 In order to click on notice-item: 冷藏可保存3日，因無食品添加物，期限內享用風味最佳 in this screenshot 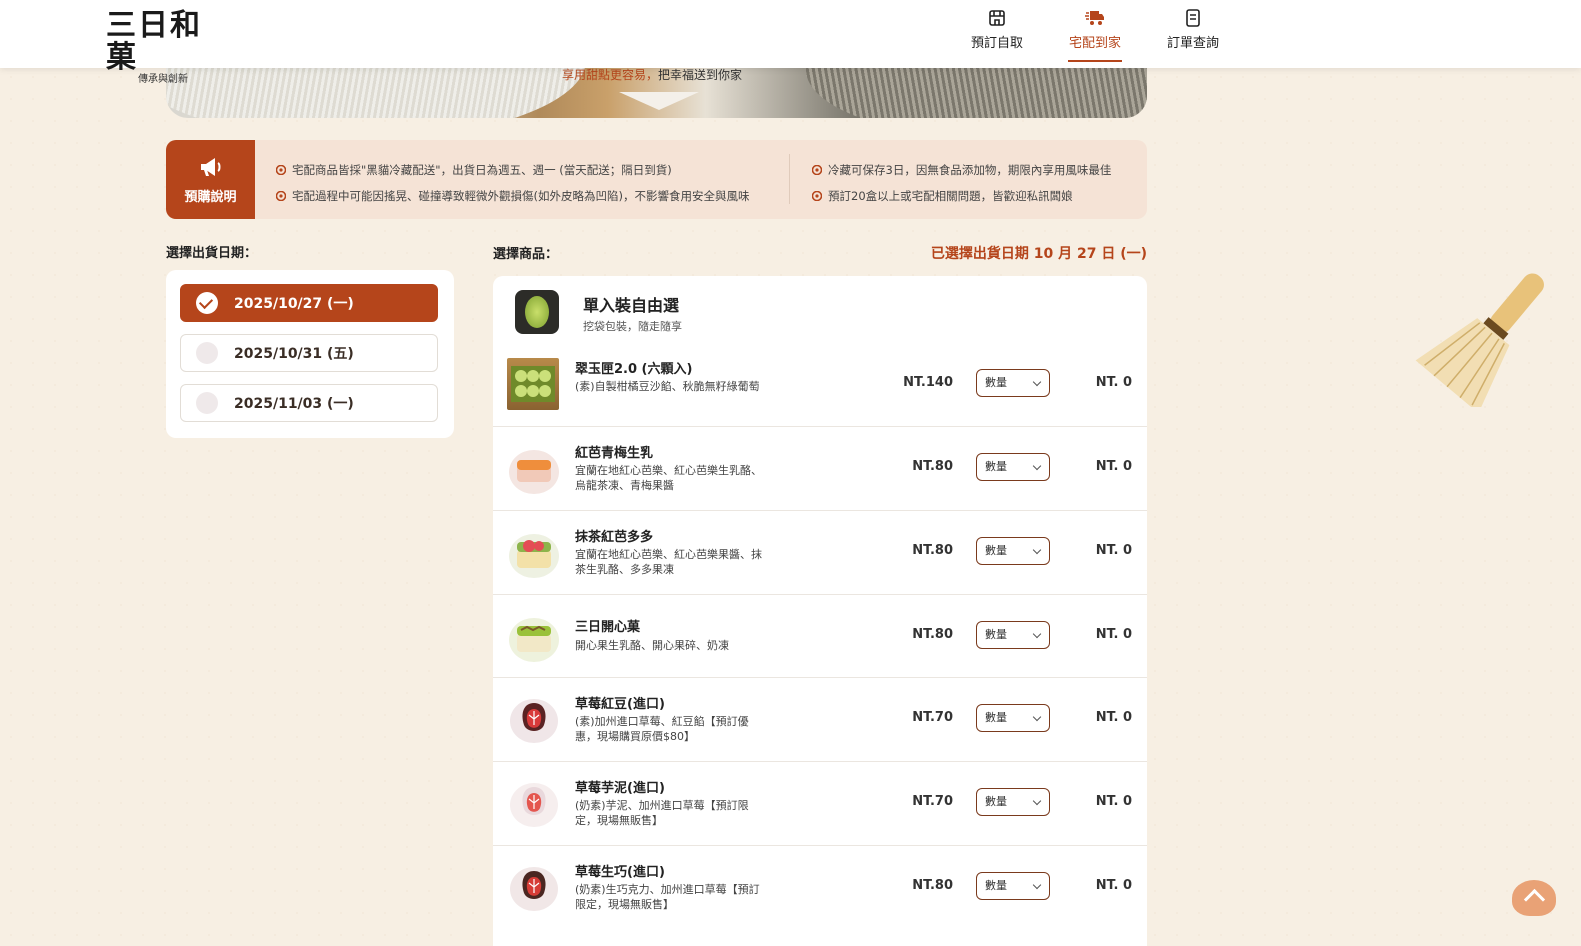, I will do `click(961, 170)`.